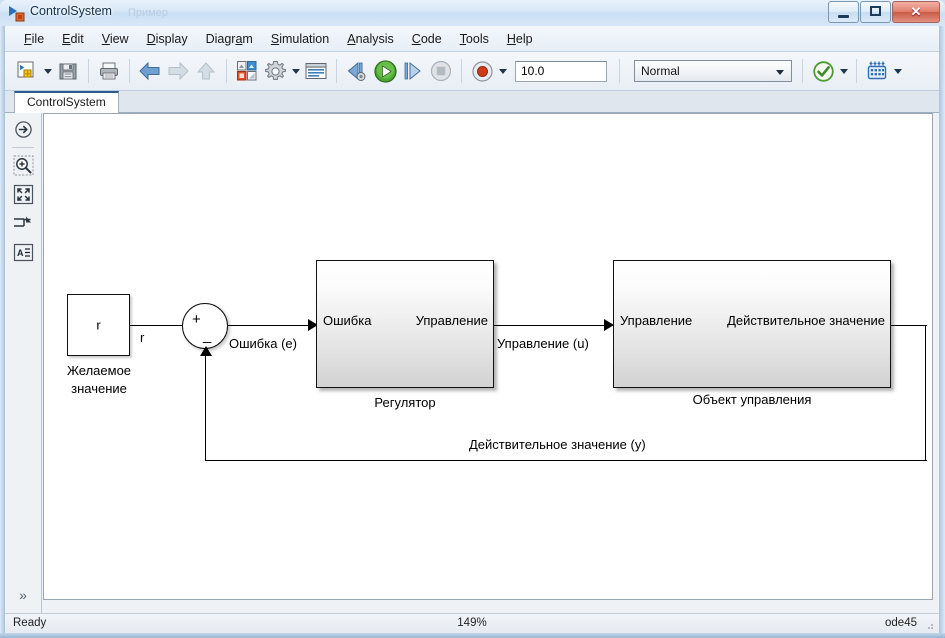 The height and width of the screenshot is (638, 945). I want to click on sidebar-expand-button: », so click(23, 595).